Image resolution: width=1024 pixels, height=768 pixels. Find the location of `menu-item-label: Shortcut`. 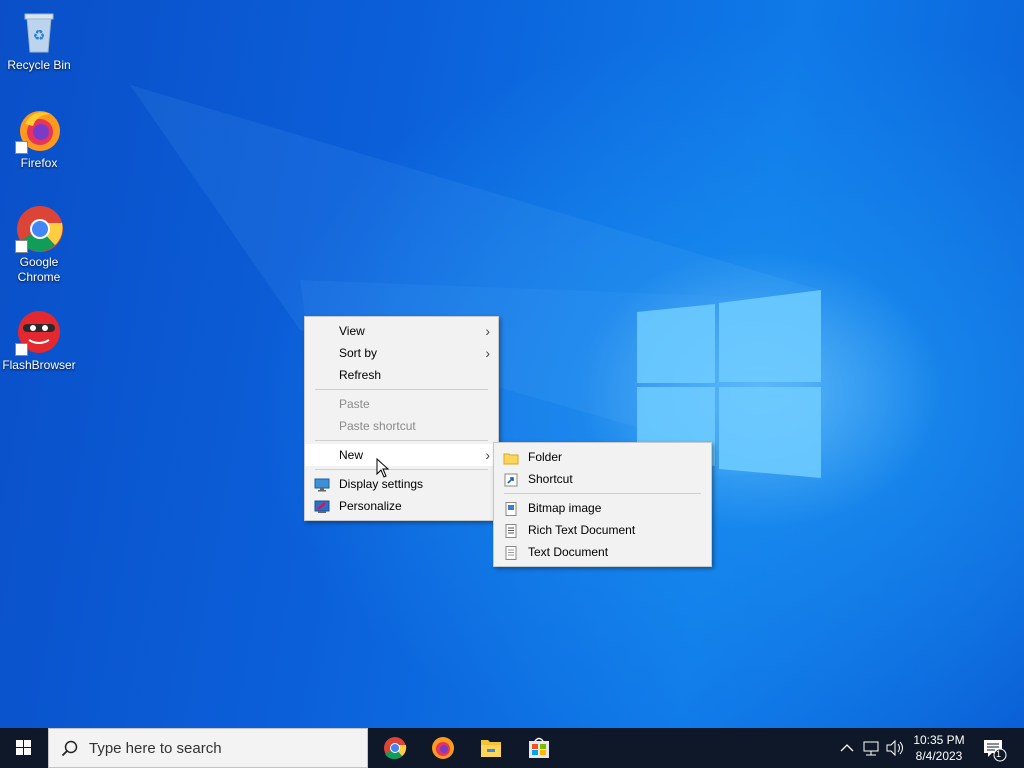

menu-item-label: Shortcut is located at coordinates (550, 479).